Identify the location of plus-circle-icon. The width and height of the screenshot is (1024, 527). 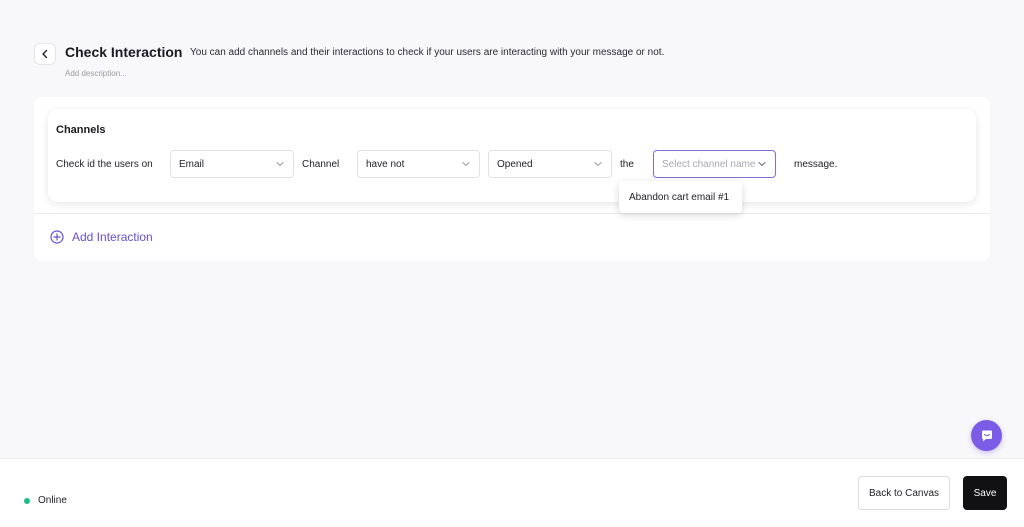
(57, 237).